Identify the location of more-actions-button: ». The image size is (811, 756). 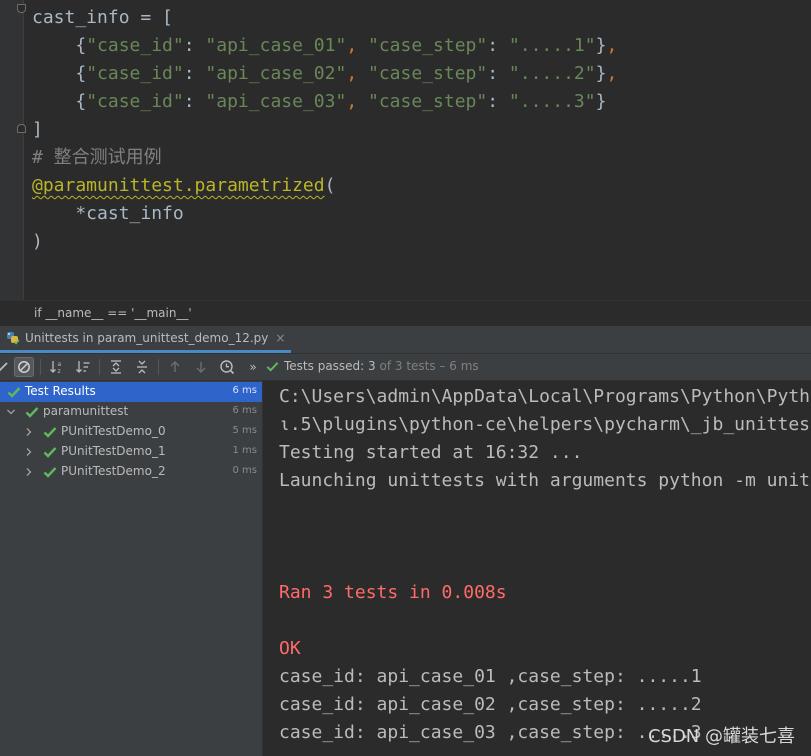
(253, 367).